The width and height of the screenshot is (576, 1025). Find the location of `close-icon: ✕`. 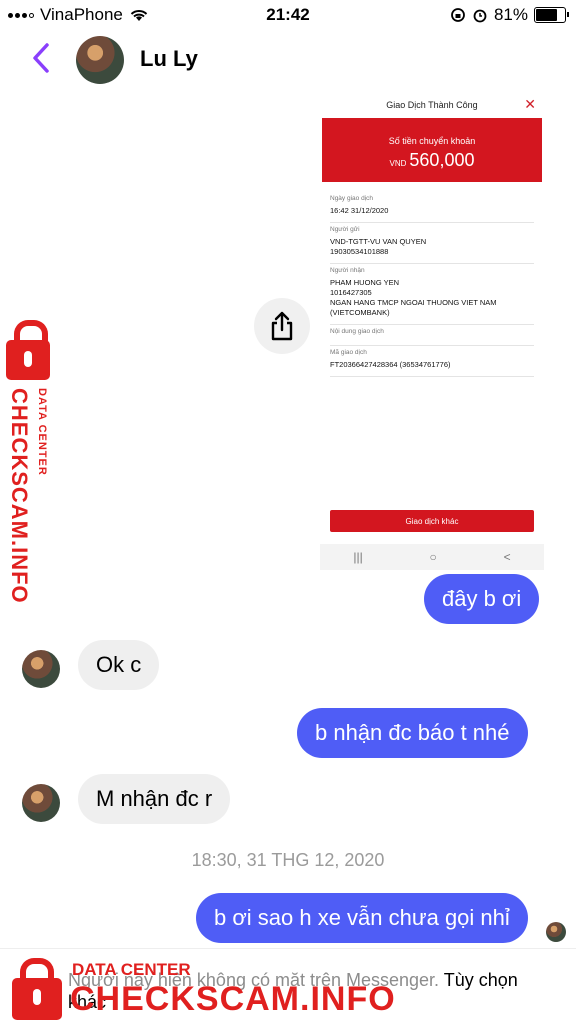

close-icon: ✕ is located at coordinates (530, 104).